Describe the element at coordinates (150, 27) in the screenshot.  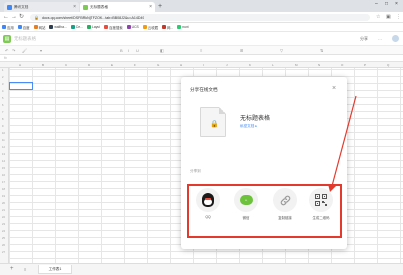
I see `bookmark-item: 云收藏` at that location.